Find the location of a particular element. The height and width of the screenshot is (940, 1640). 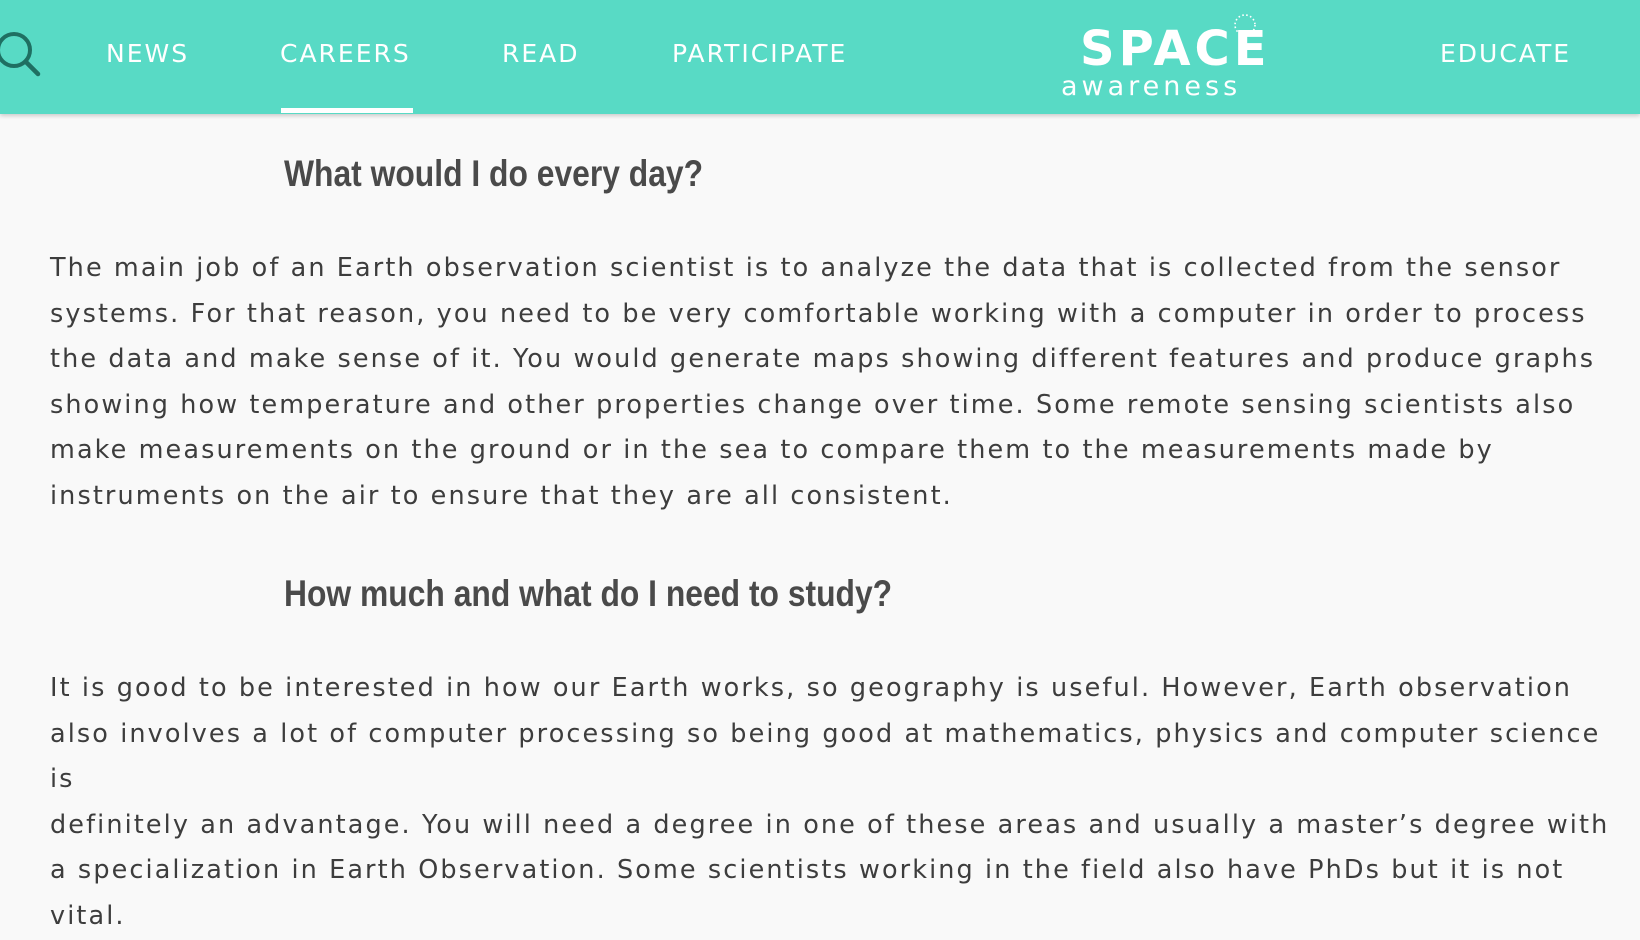

nav-participate: PARTICIPATE is located at coordinates (759, 54).